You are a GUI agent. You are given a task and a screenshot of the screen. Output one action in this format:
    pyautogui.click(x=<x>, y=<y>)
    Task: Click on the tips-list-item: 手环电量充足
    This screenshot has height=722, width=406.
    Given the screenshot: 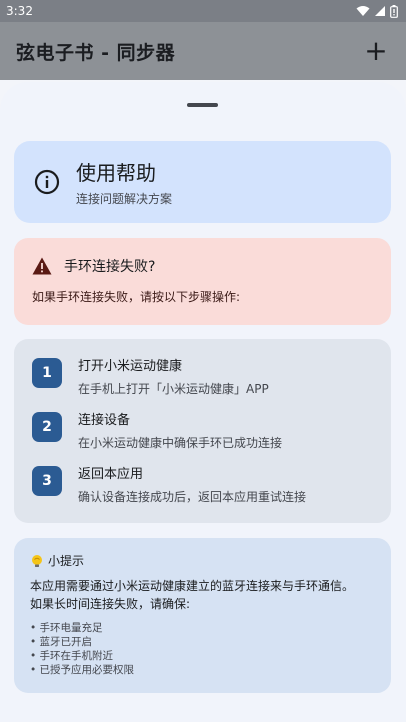 What is the action you would take?
    pyautogui.click(x=202, y=628)
    